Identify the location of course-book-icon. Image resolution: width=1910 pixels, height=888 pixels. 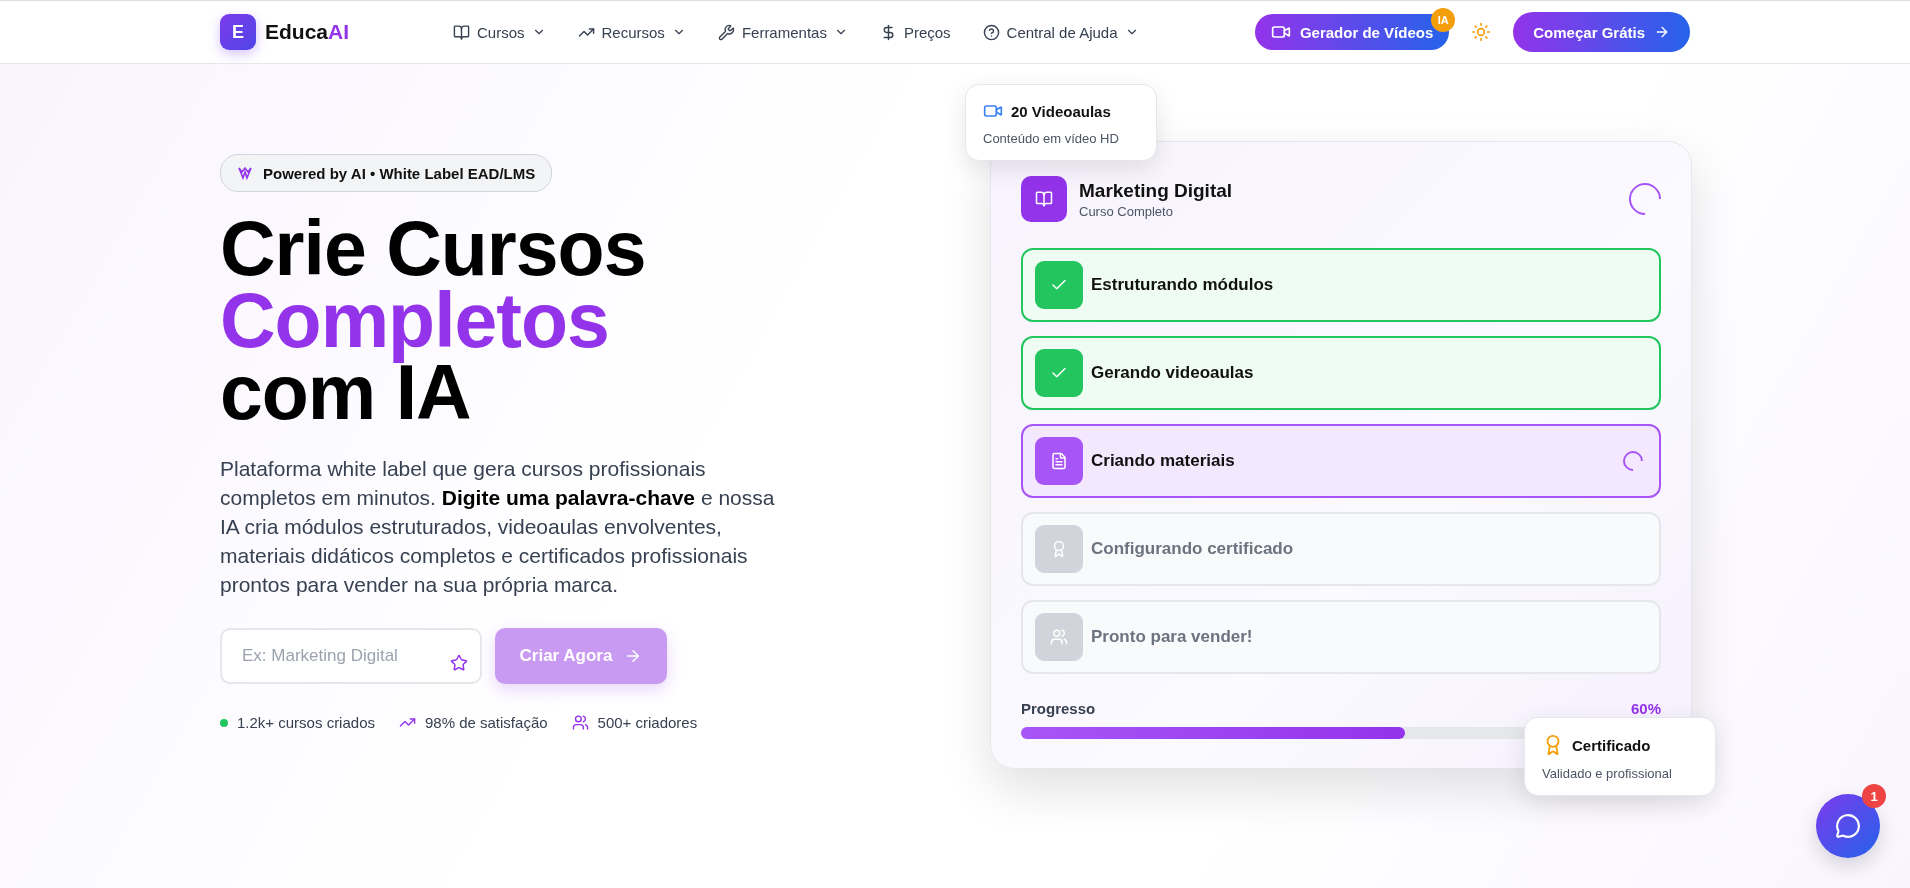
(1044, 199).